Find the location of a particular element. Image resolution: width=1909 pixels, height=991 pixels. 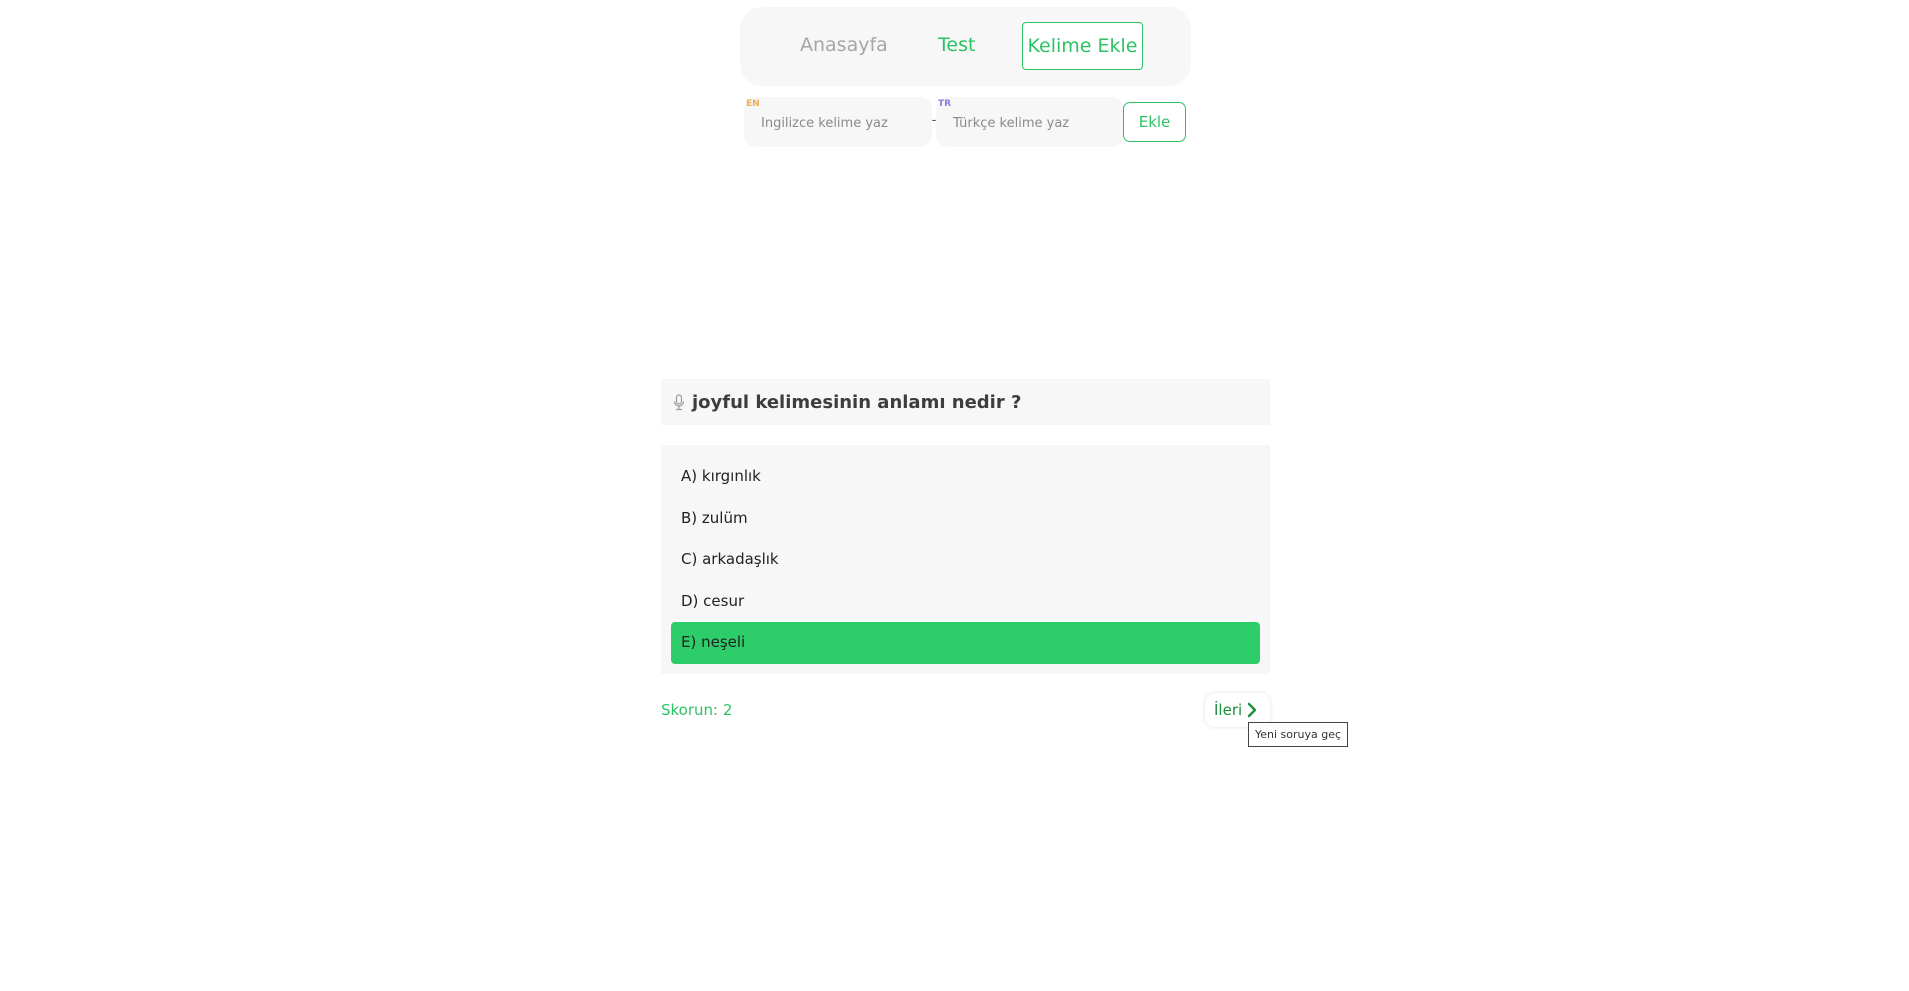

turkish-tag: TR is located at coordinates (945, 104).